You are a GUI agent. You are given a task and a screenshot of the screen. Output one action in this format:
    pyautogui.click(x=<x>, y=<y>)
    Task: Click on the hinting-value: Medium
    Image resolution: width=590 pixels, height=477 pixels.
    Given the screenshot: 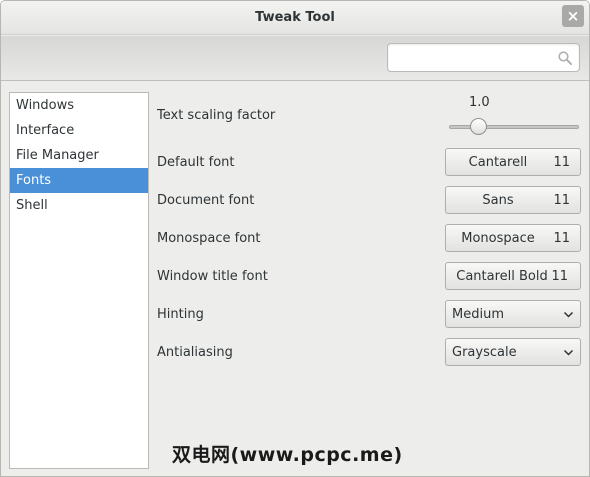 What is the action you would take?
    pyautogui.click(x=478, y=314)
    